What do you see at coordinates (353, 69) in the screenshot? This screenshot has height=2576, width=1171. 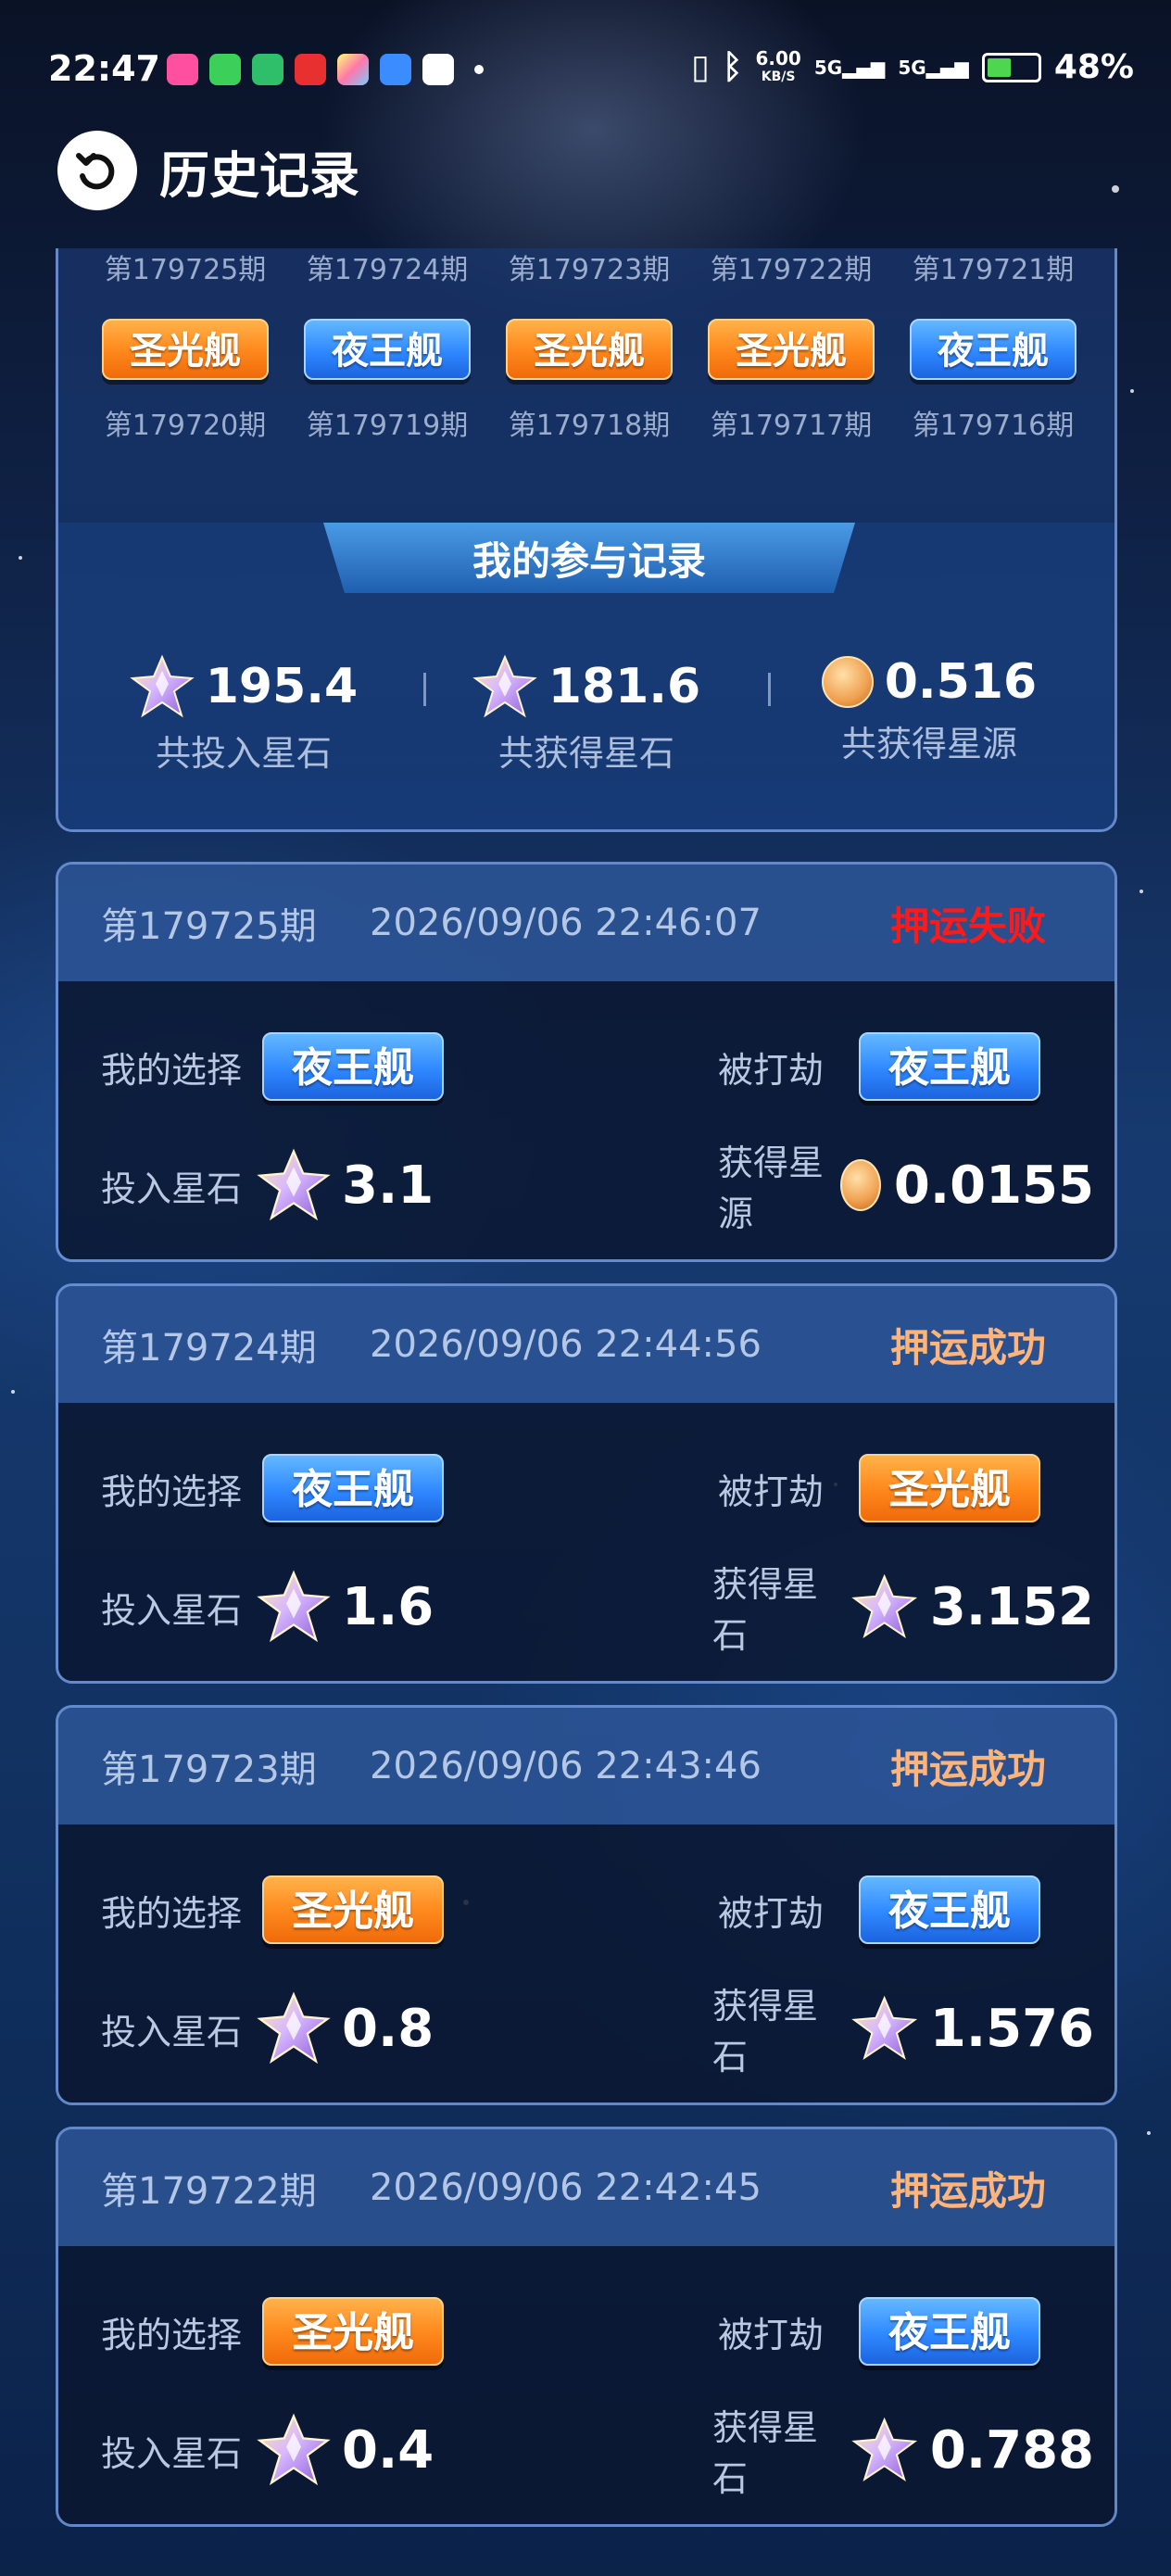 I see `photos-app-icon` at bounding box center [353, 69].